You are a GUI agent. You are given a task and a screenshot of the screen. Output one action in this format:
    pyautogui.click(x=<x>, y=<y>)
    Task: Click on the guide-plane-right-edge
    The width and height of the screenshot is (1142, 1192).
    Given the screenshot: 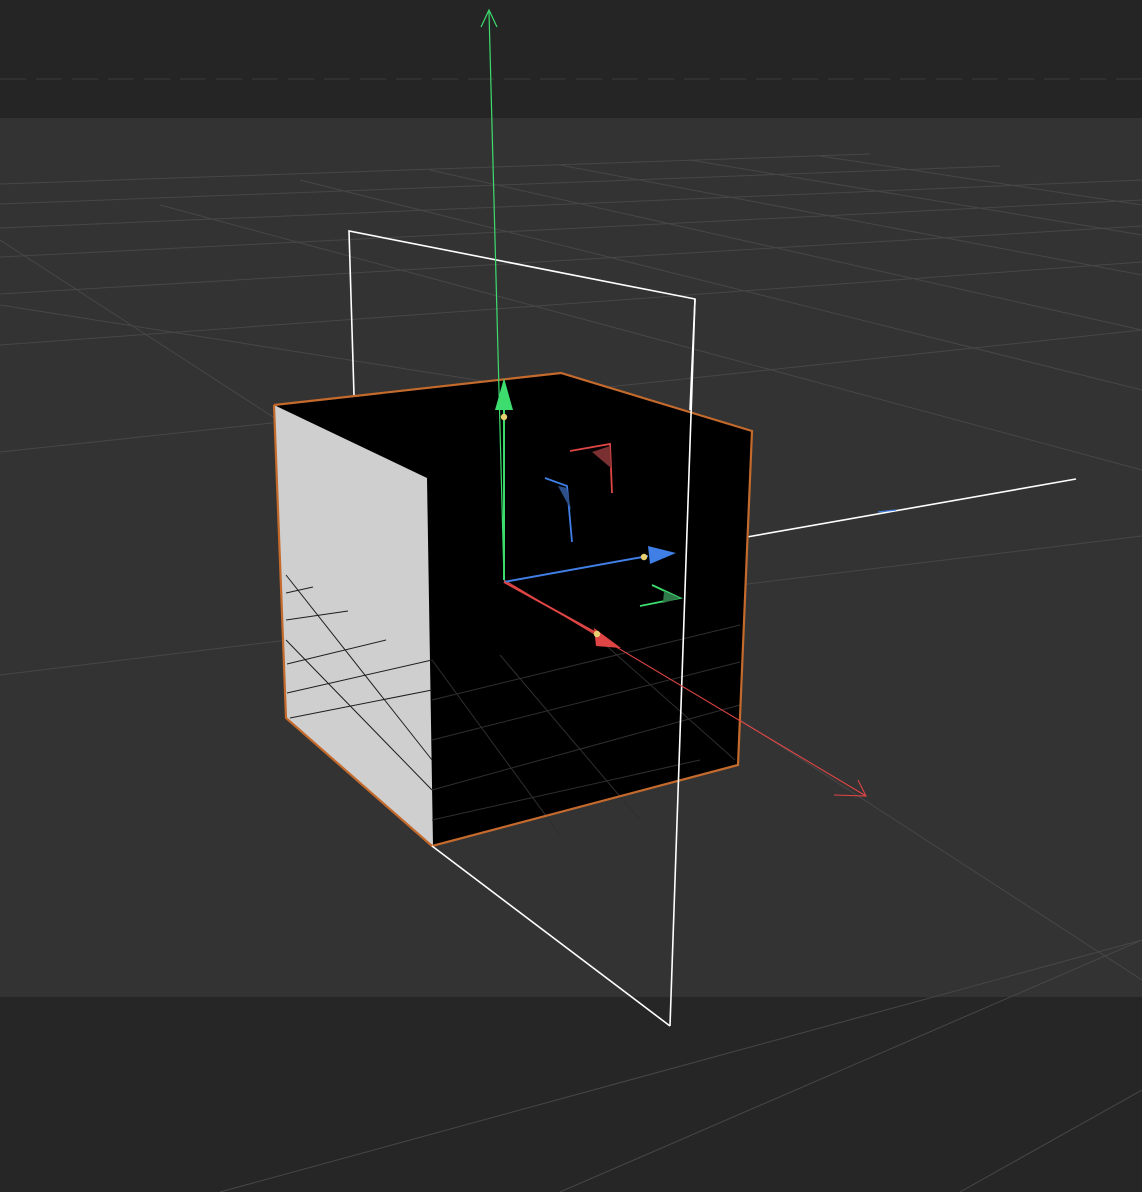 What is the action you would take?
    pyautogui.click(x=911, y=508)
    